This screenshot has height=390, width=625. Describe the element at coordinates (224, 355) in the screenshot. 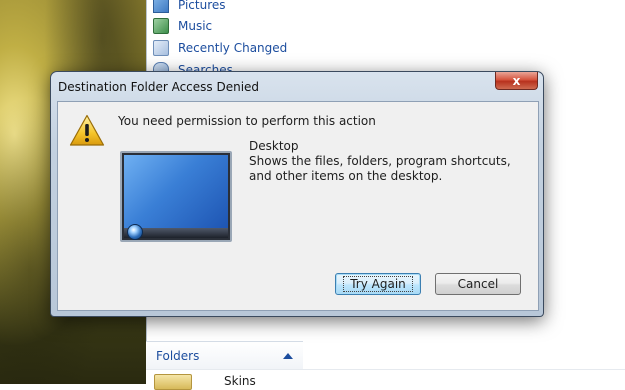

I see `folders-toggle-bar: Folders` at that location.